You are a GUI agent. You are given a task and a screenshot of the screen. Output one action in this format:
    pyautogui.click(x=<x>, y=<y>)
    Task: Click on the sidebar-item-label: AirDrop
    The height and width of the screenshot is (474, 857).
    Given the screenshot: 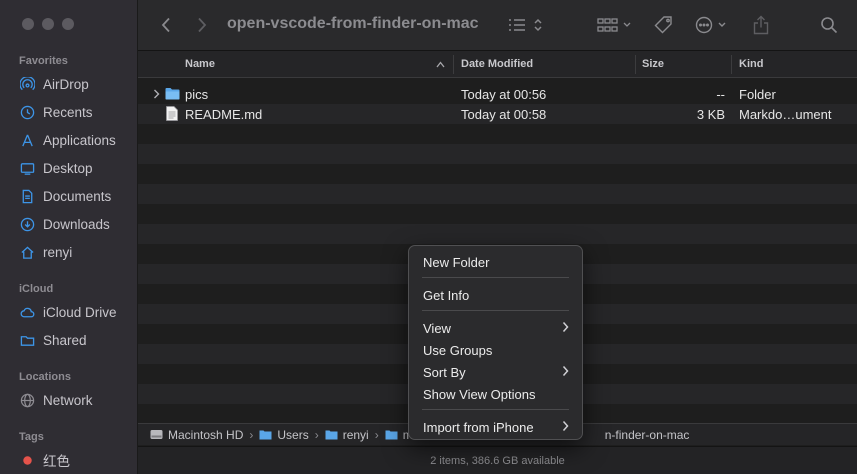 What is the action you would take?
    pyautogui.click(x=66, y=84)
    